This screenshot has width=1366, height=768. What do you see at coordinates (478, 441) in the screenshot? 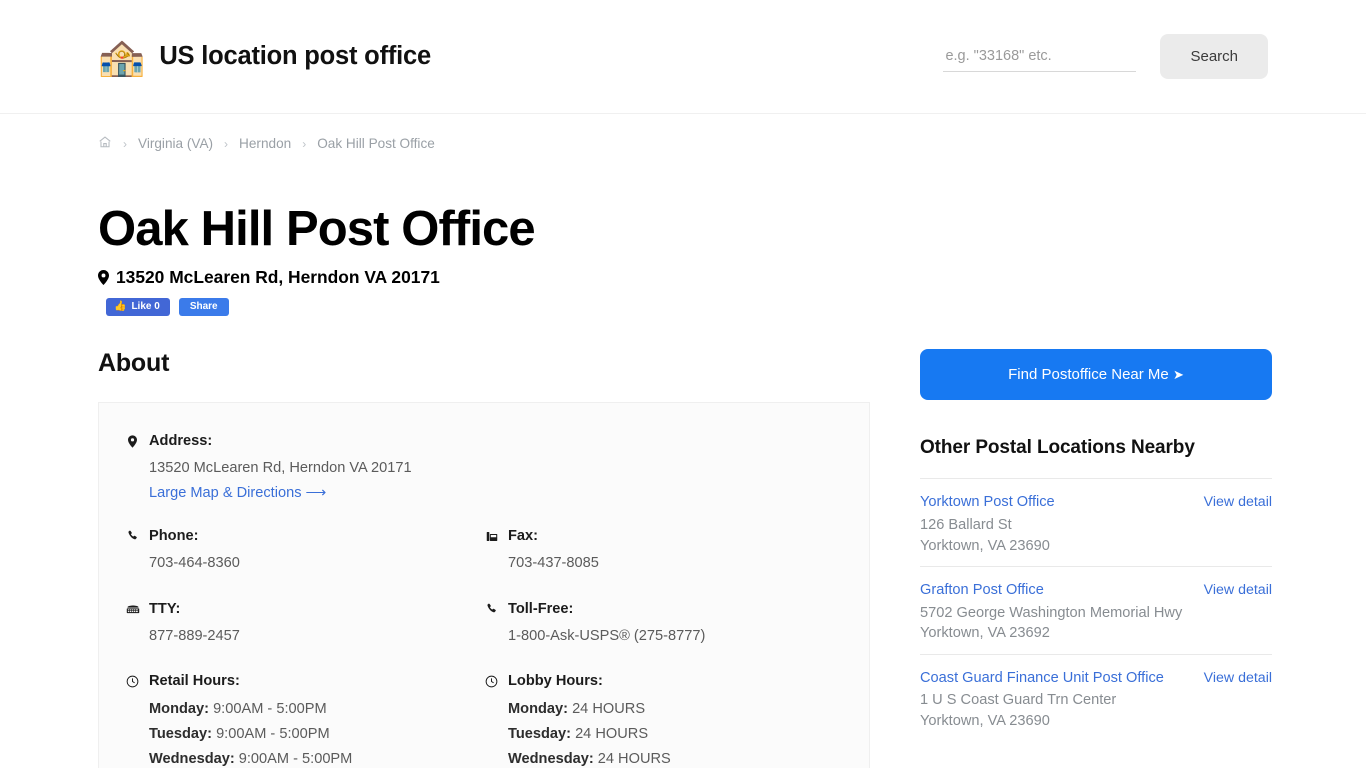
I see `address-label-row: Address:` at bounding box center [478, 441].